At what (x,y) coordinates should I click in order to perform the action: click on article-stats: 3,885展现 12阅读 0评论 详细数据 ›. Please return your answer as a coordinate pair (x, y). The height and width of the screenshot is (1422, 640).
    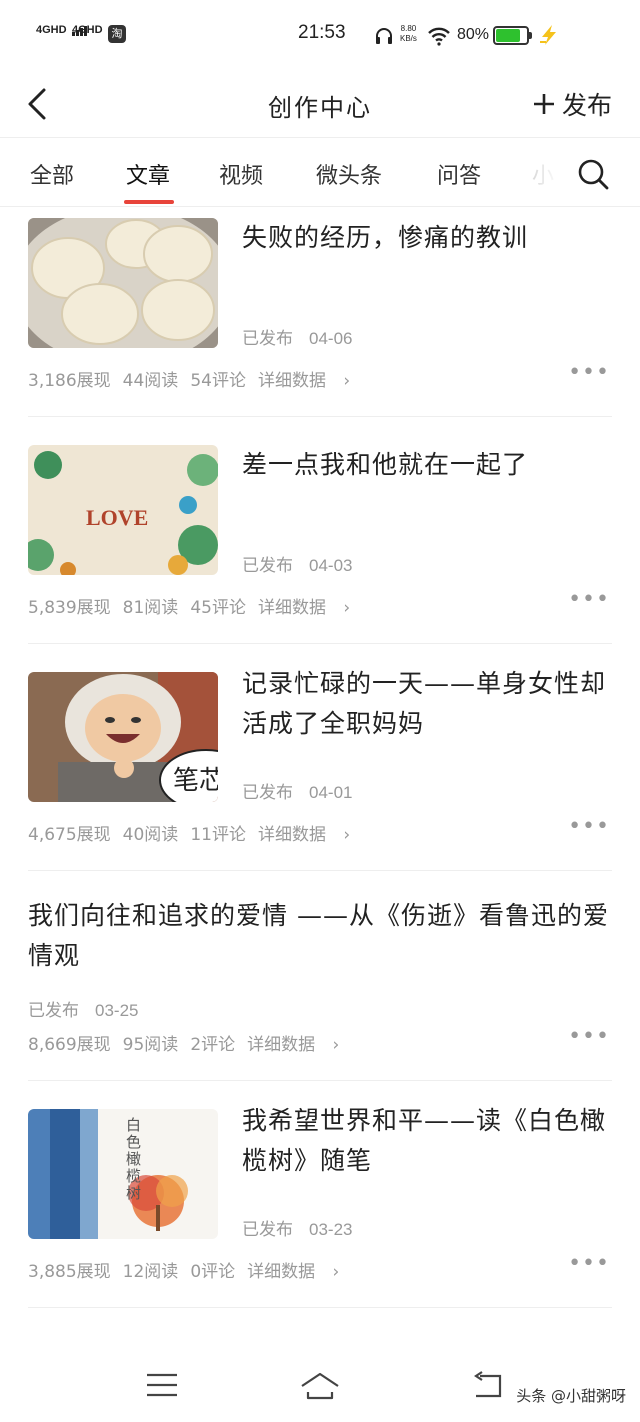
    Looking at the image, I should click on (189, 1269).